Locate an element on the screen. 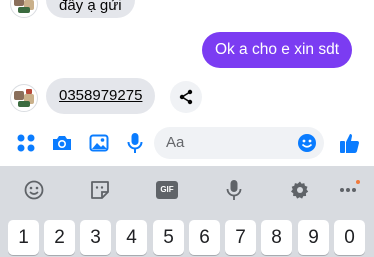  gif-label: GIF is located at coordinates (167, 189).